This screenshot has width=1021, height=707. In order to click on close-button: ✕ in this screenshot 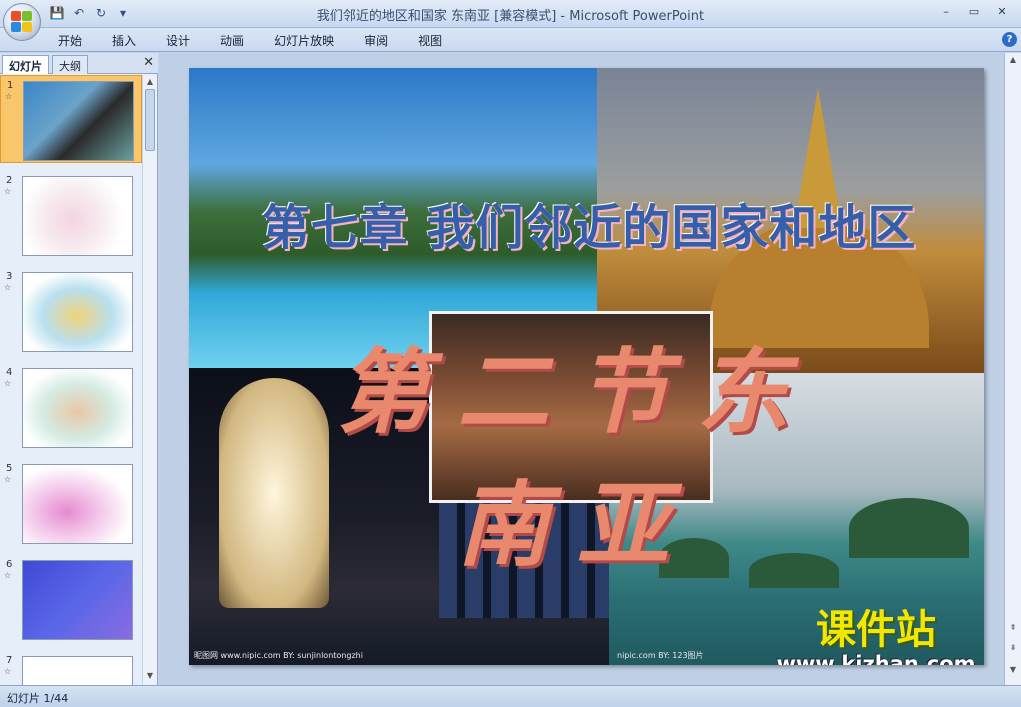, I will do `click(1002, 12)`.